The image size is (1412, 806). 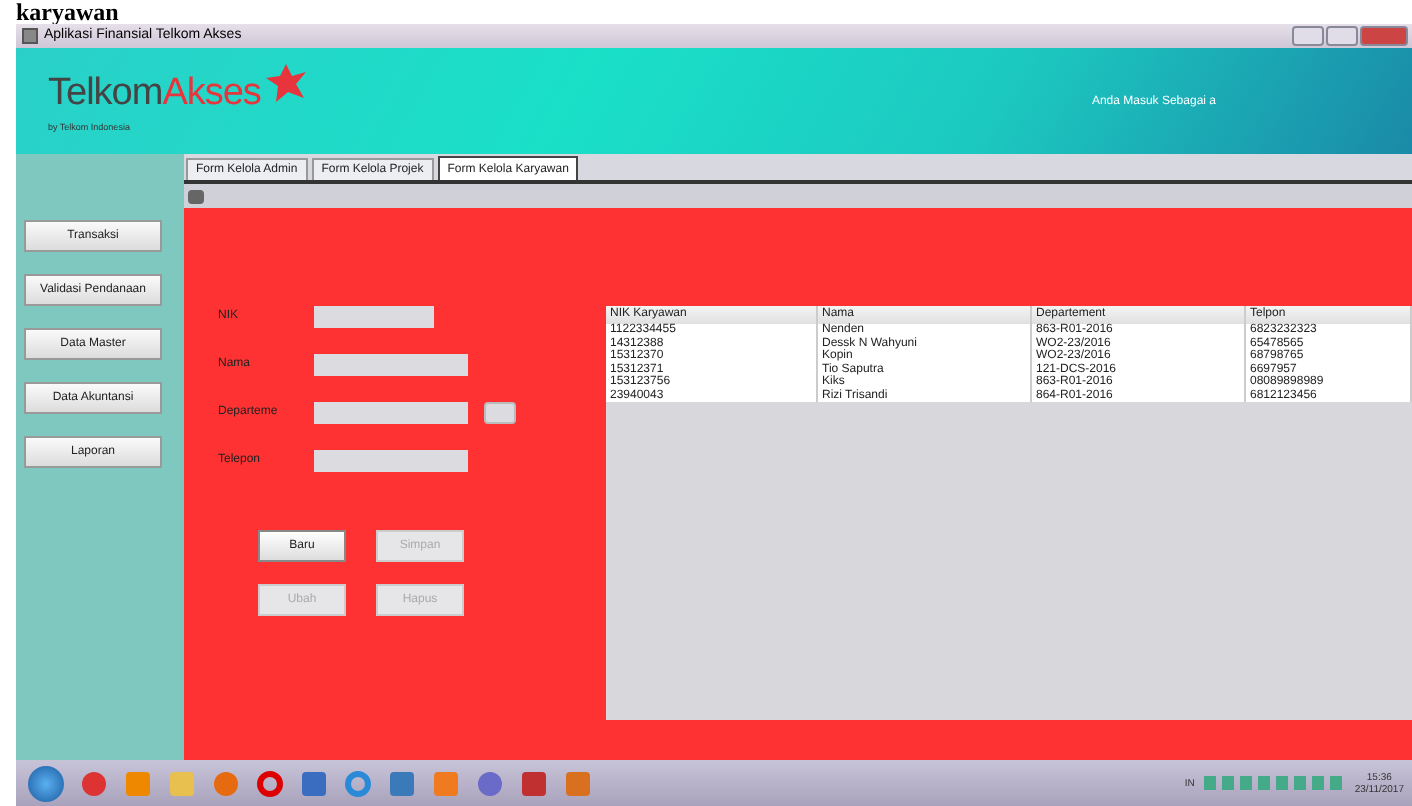 I want to click on logo-text: Telkom, so click(x=105, y=93).